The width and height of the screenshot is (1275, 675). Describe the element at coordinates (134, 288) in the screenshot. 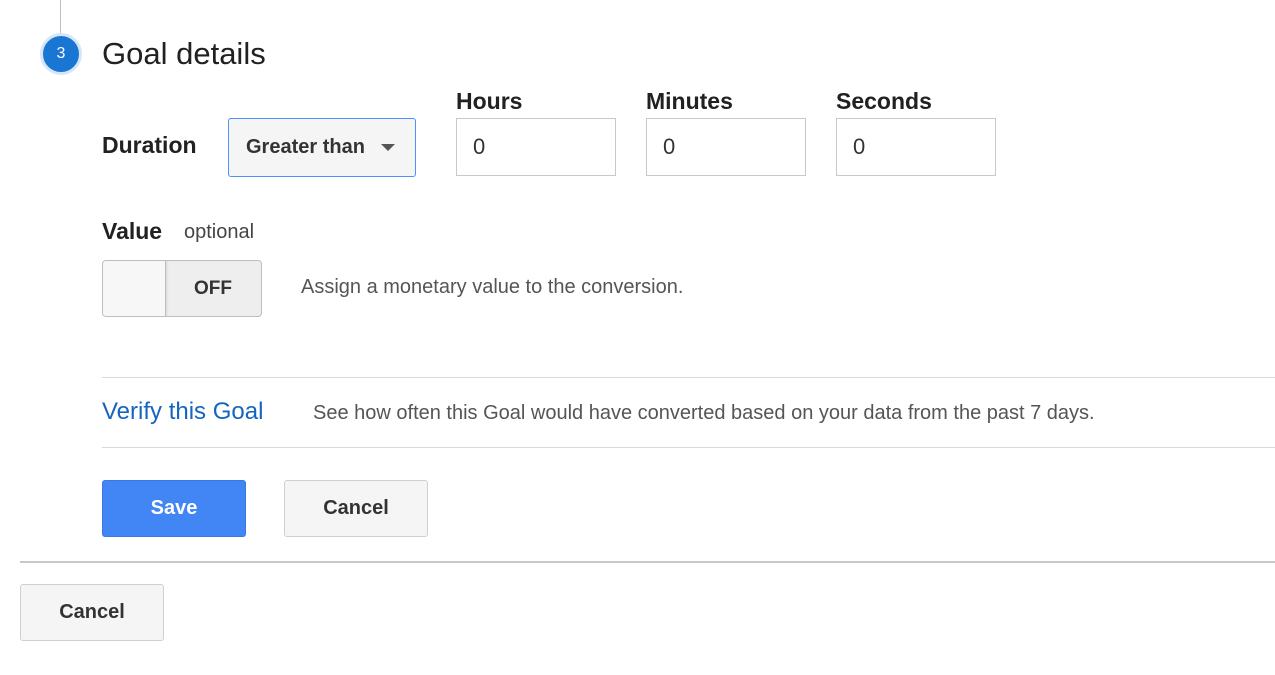

I see `toggle-knob` at that location.